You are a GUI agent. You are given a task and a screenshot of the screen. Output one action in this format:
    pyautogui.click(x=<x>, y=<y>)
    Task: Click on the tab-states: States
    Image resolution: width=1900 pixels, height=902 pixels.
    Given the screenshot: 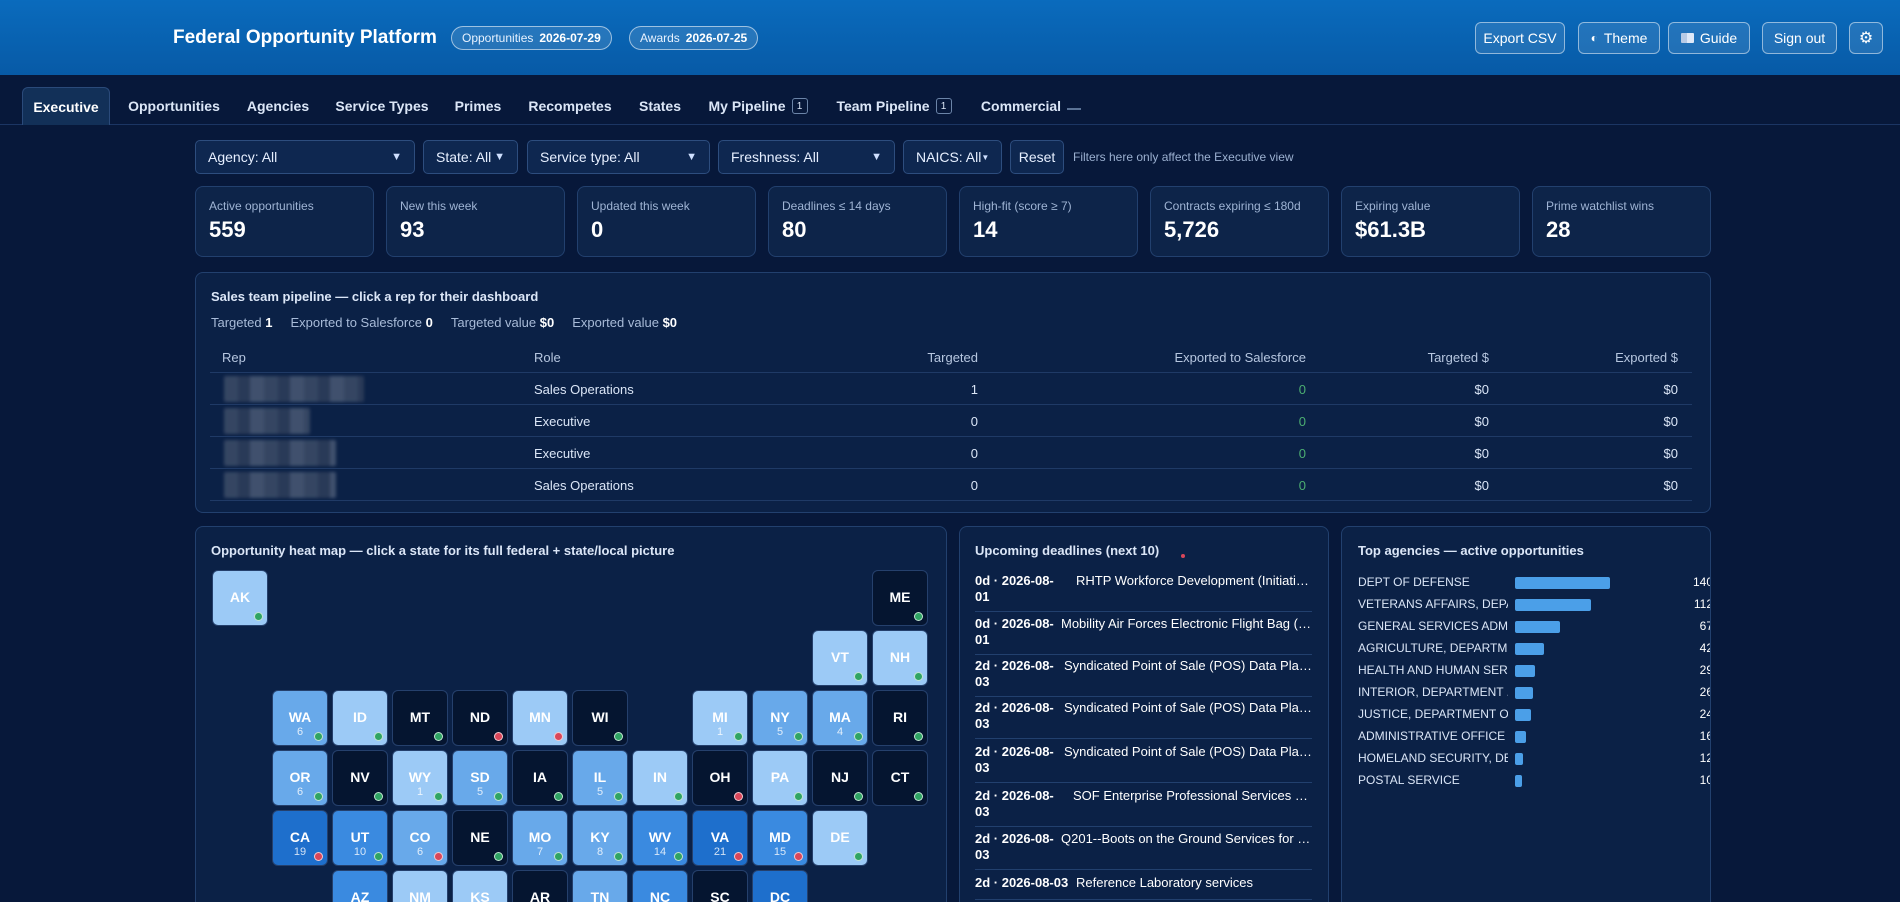 What is the action you would take?
    pyautogui.click(x=660, y=106)
    